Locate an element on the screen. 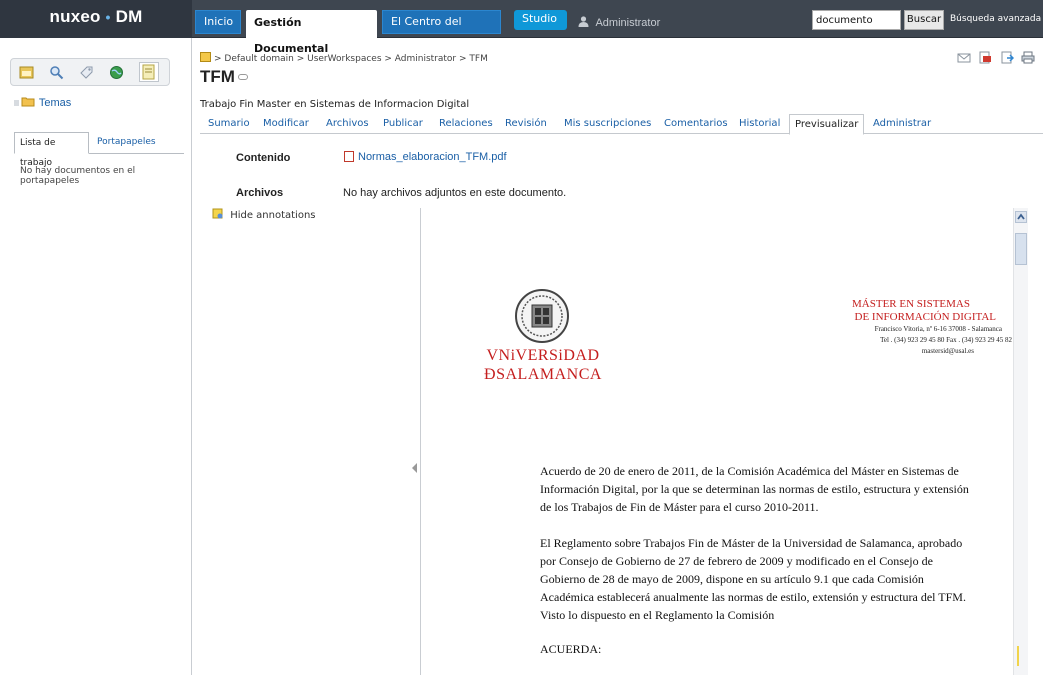 The image size is (1043, 675). hide-annotations-label: Hide annotations is located at coordinates (272, 215).